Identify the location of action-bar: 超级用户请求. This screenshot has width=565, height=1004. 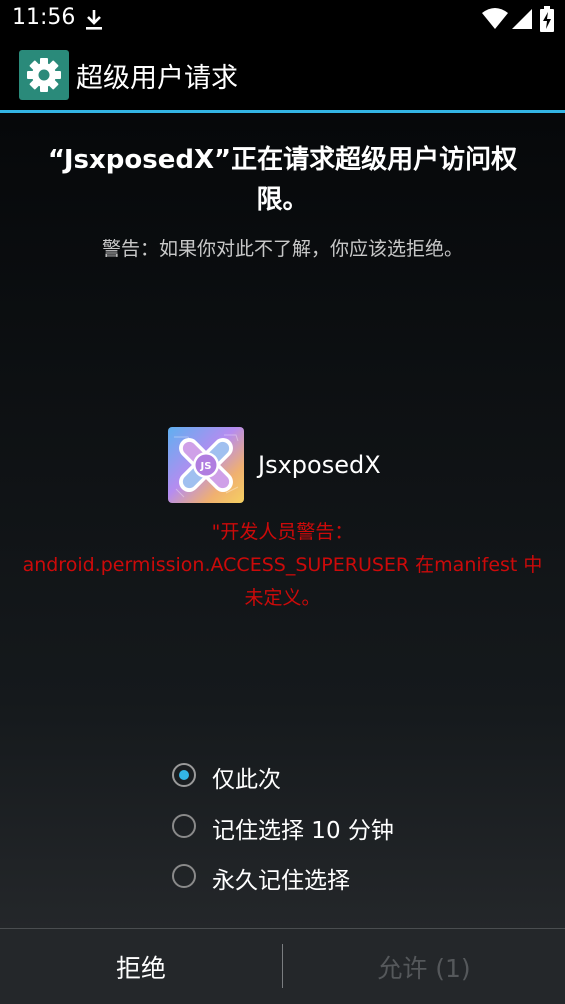
(282, 74).